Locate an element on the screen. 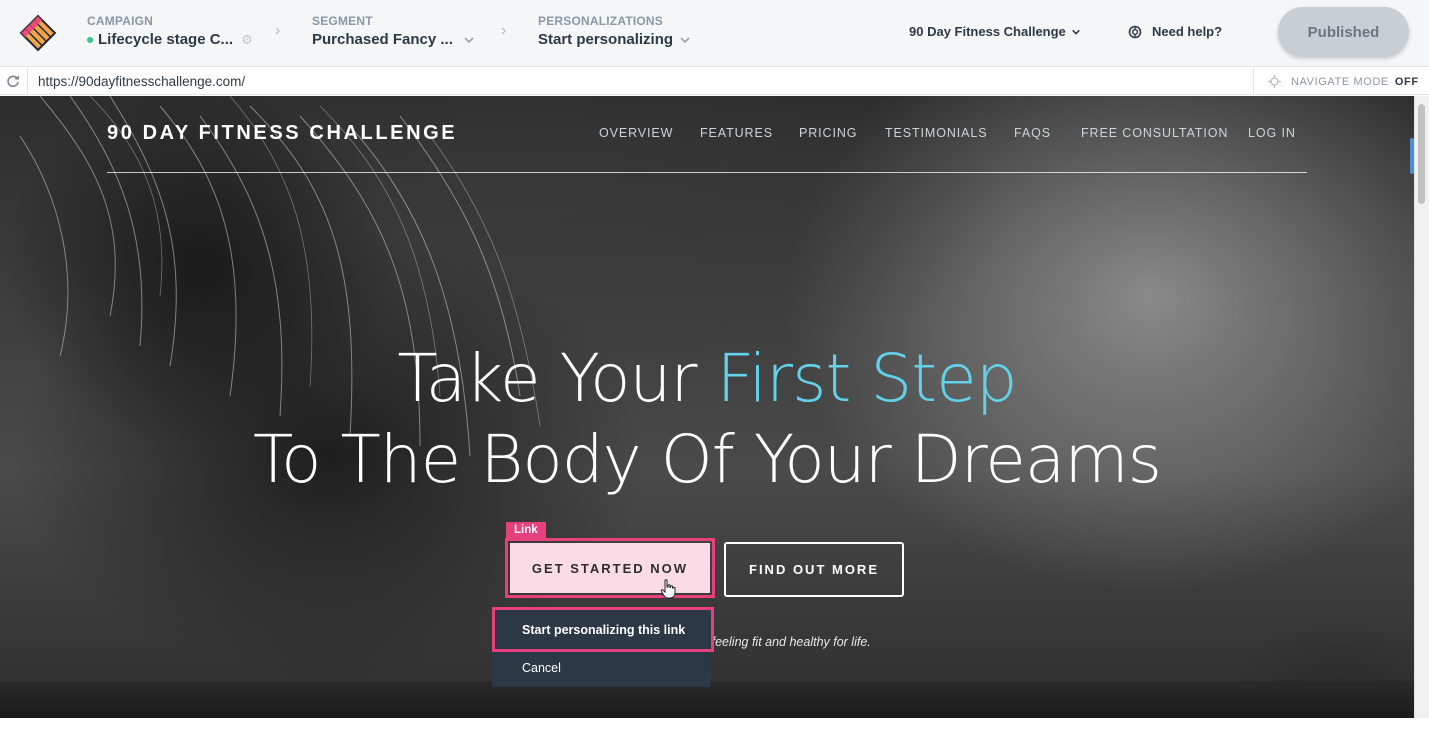 The width and height of the screenshot is (1429, 742). url-input: https://90dayfitnesschallenge.com/ is located at coordinates (141, 81).